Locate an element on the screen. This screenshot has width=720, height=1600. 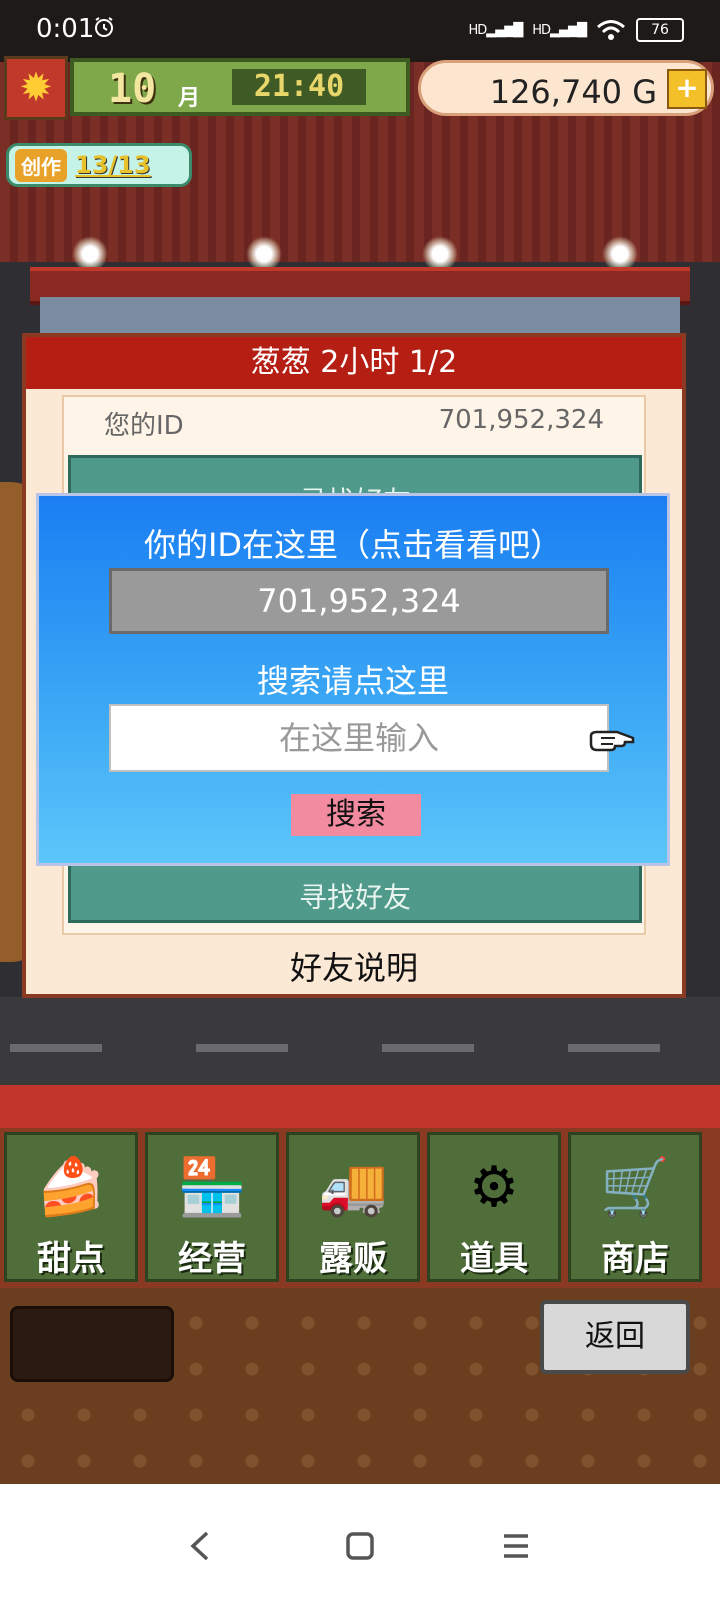
date-time-panel: 10 月 21:40 is located at coordinates (240, 87).